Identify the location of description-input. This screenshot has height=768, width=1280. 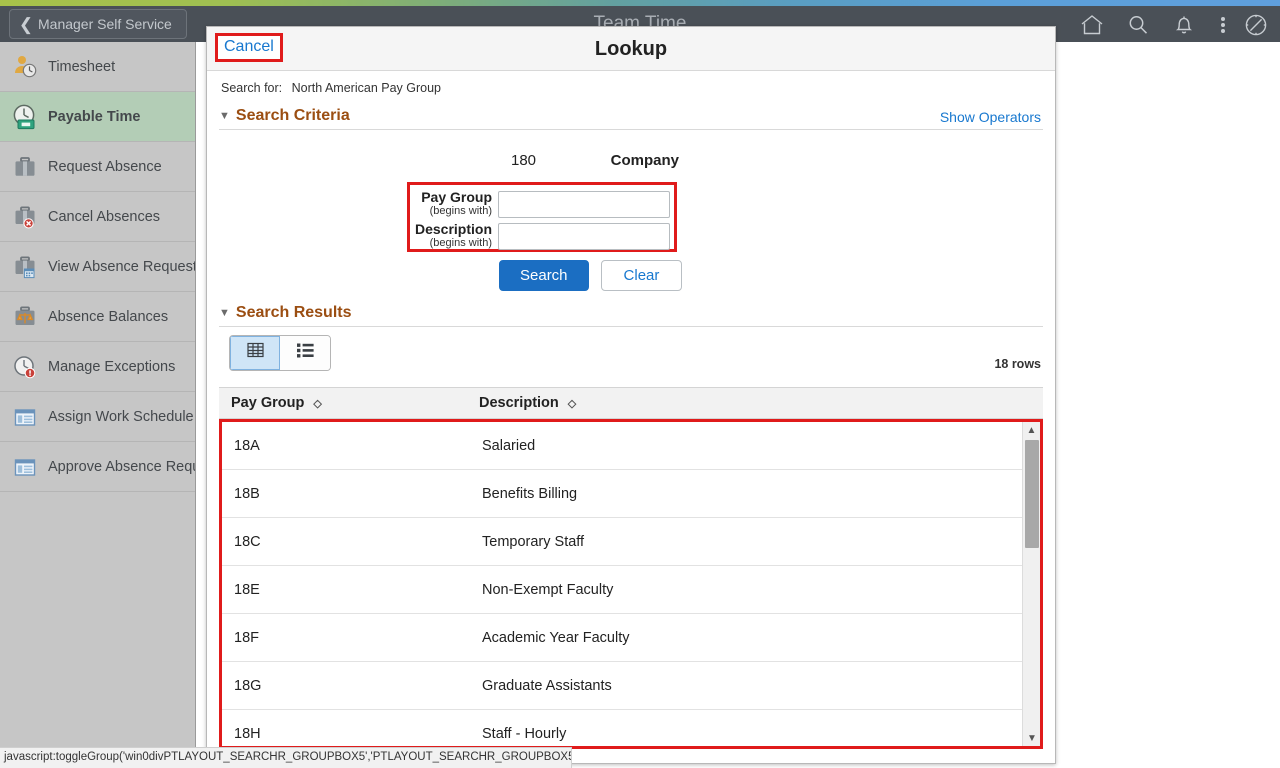
(584, 236).